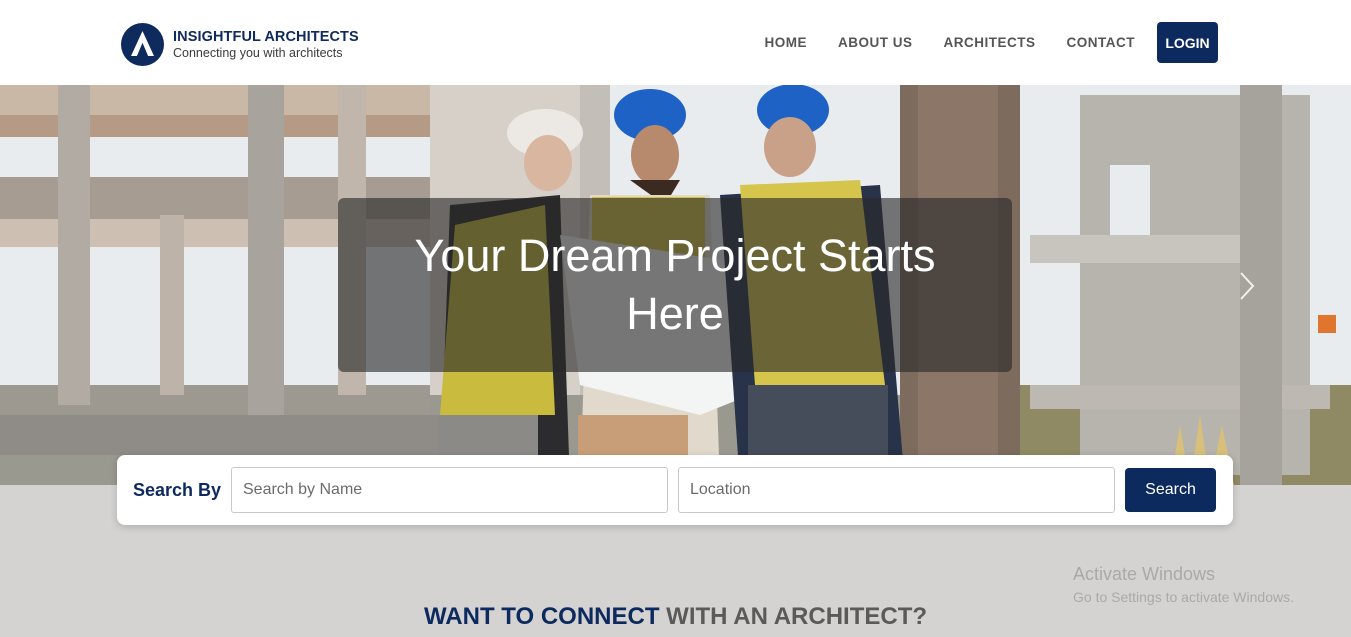 This screenshot has height=637, width=1351. Describe the element at coordinates (1187, 42) in the screenshot. I see `login-button: LOGIN` at that location.